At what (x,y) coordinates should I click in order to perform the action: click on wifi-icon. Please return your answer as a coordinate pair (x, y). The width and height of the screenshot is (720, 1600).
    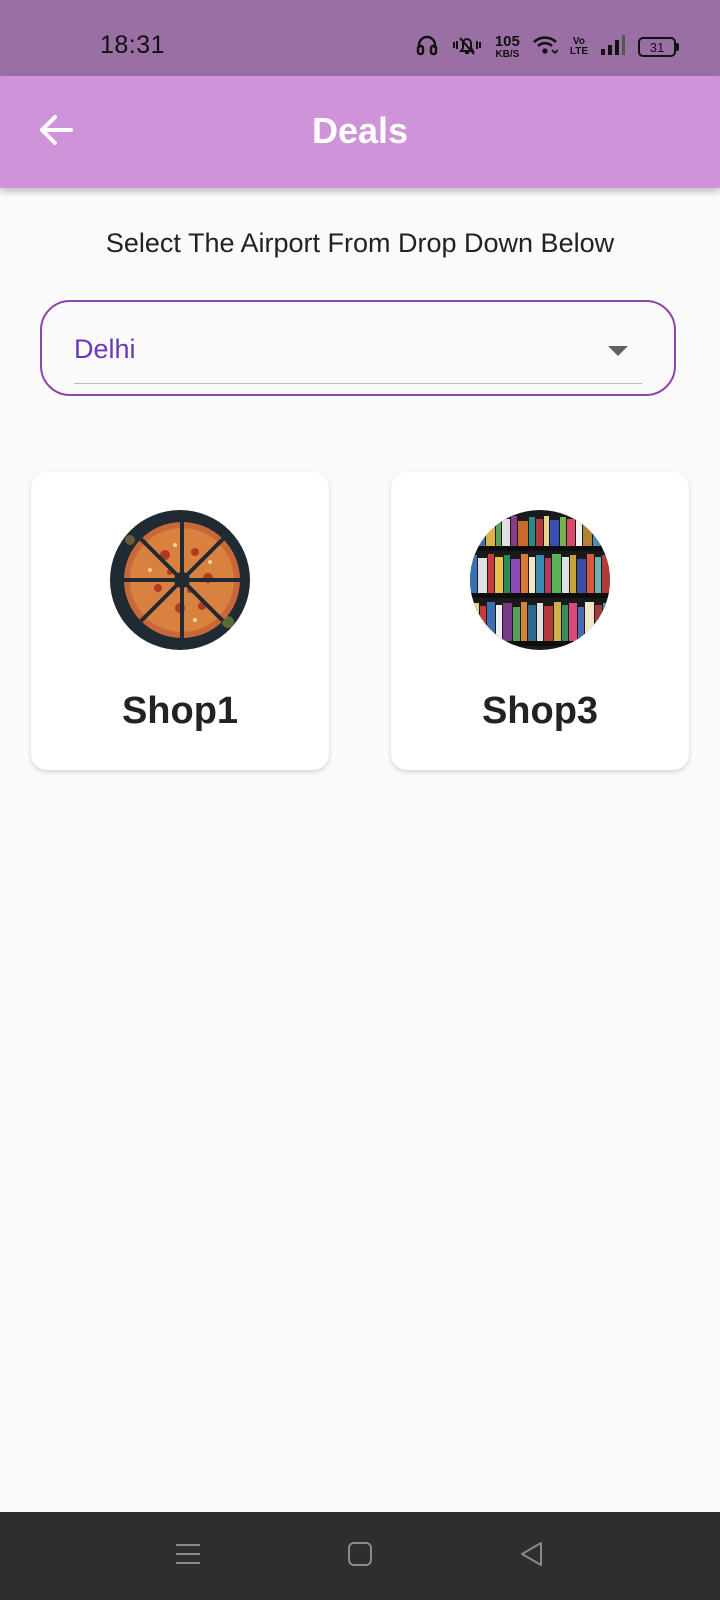
    Looking at the image, I should click on (545, 47).